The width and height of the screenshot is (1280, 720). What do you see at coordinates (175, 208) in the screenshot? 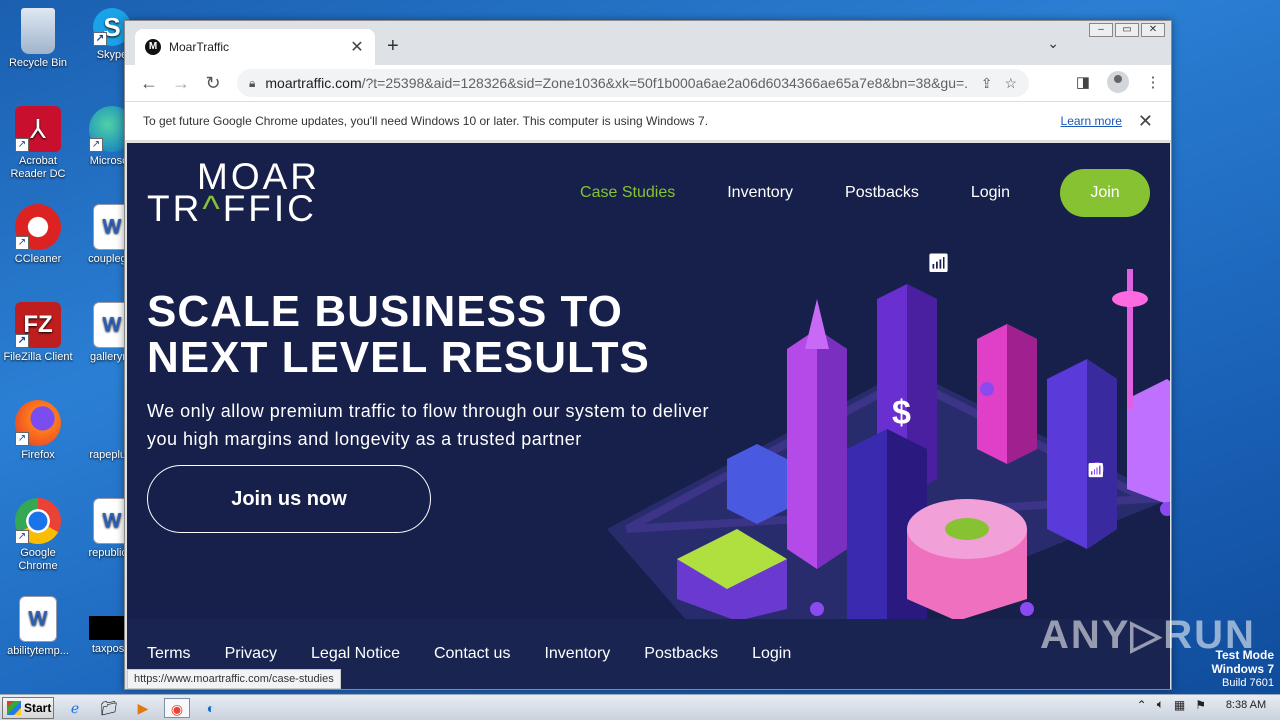
I see `logo-part: TR` at bounding box center [175, 208].